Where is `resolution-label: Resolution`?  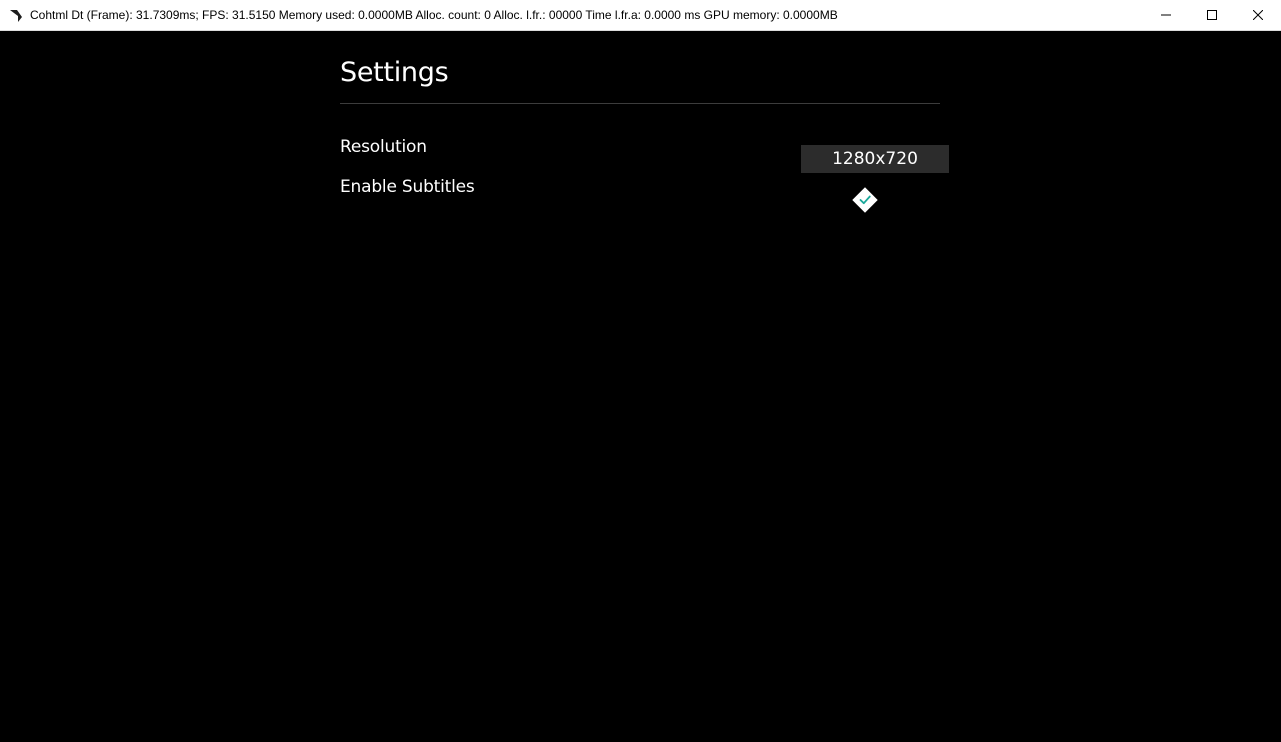 resolution-label: Resolution is located at coordinates (383, 147).